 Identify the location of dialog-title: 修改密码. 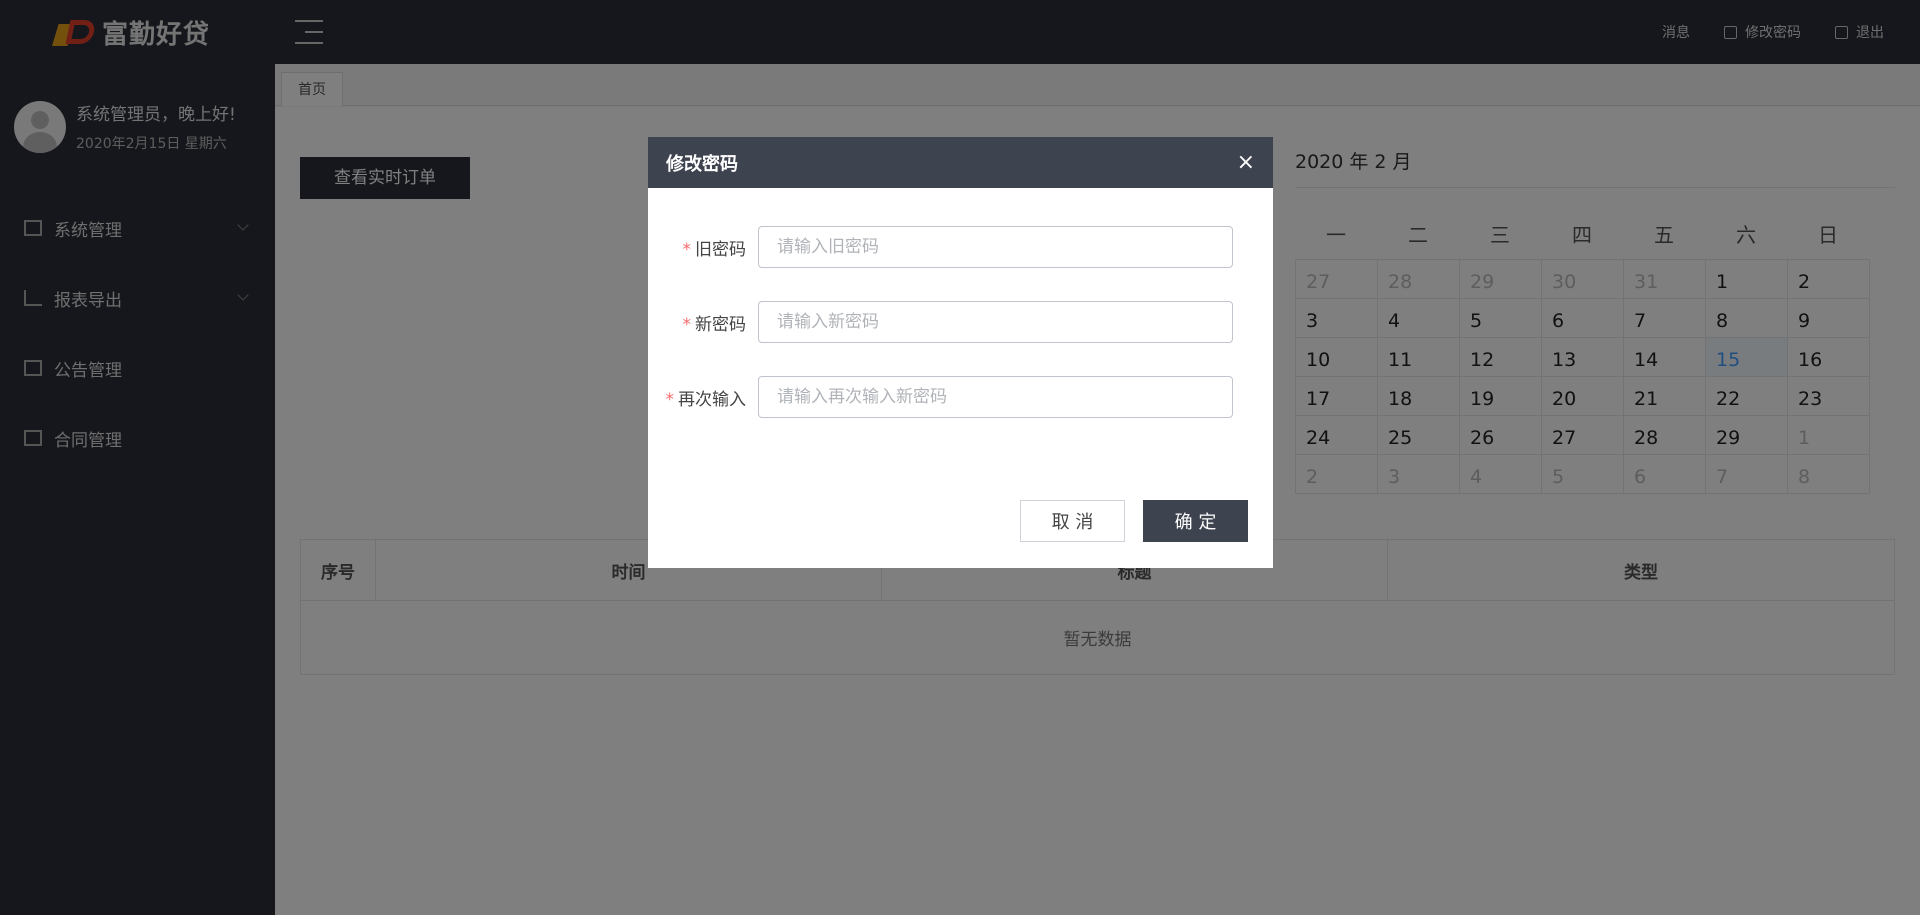
(702, 164).